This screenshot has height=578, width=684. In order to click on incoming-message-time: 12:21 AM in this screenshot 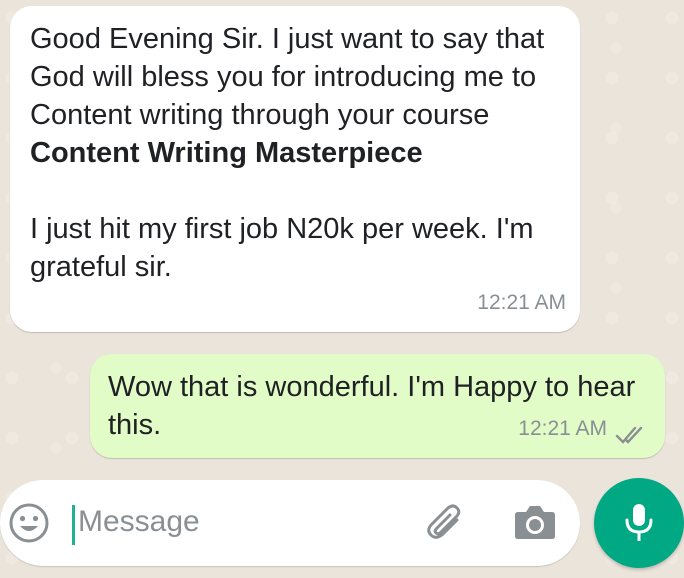, I will do `click(521, 302)`.